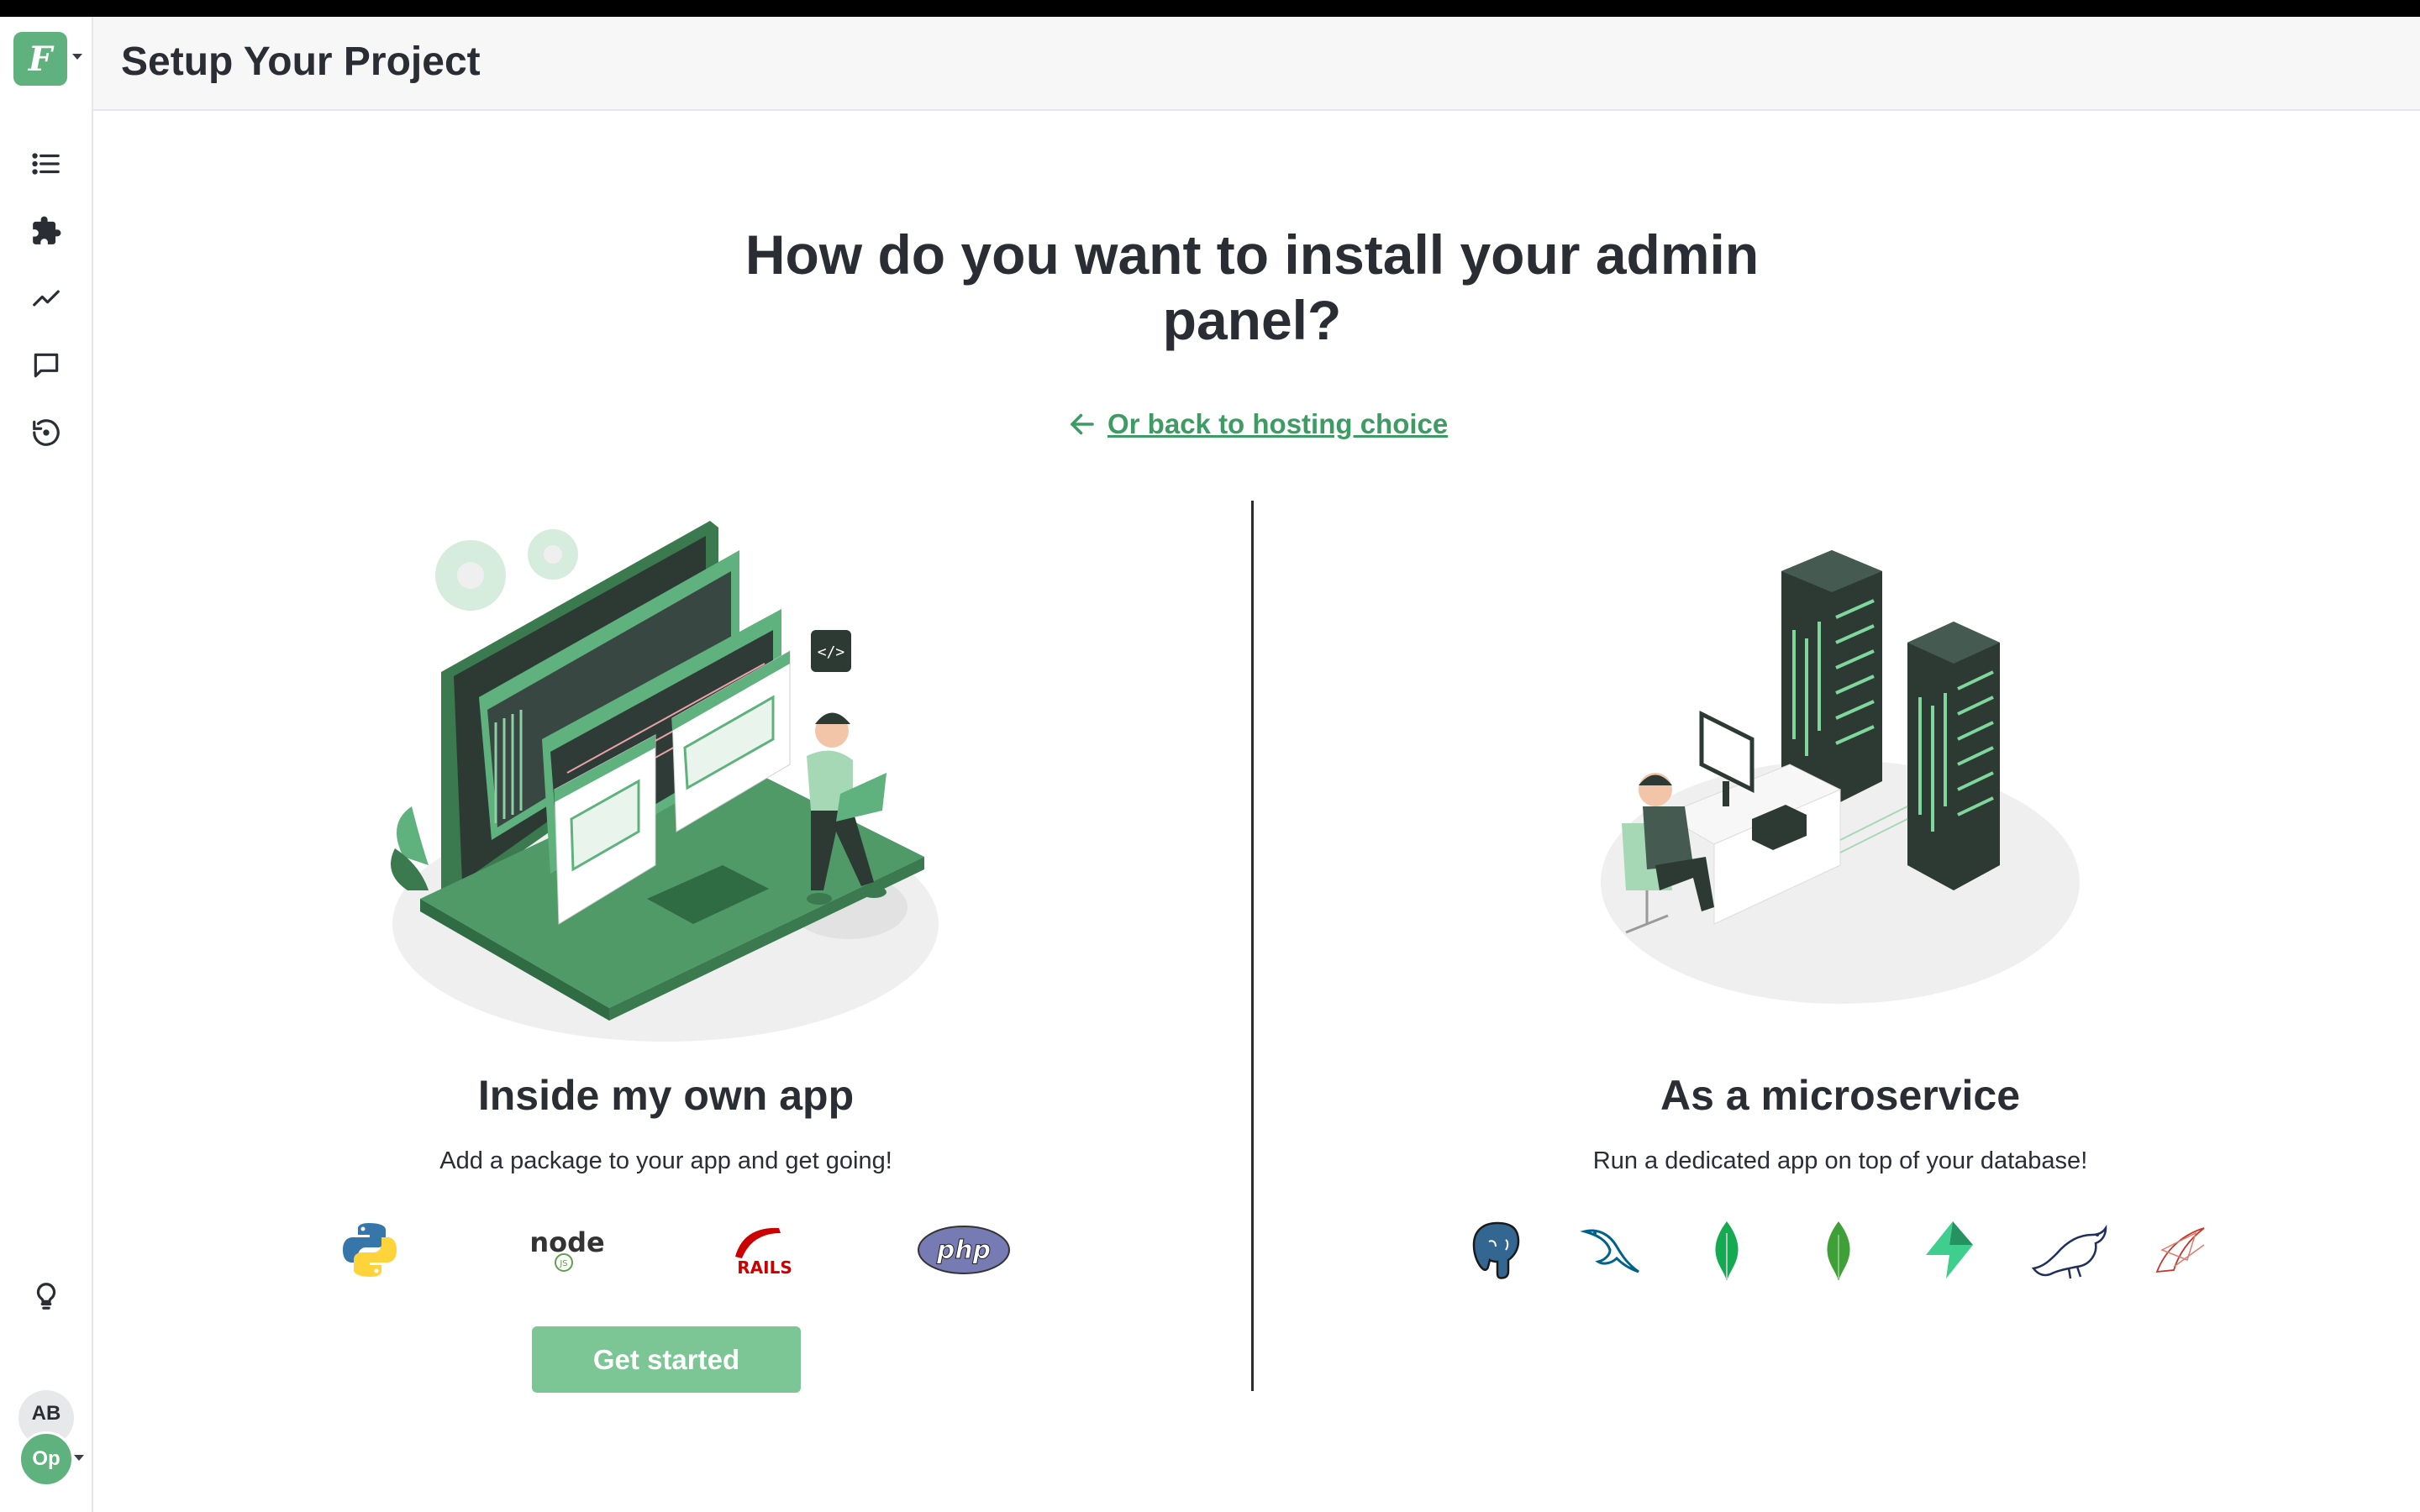  I want to click on rails-logo: RAILS, so click(764, 1250).